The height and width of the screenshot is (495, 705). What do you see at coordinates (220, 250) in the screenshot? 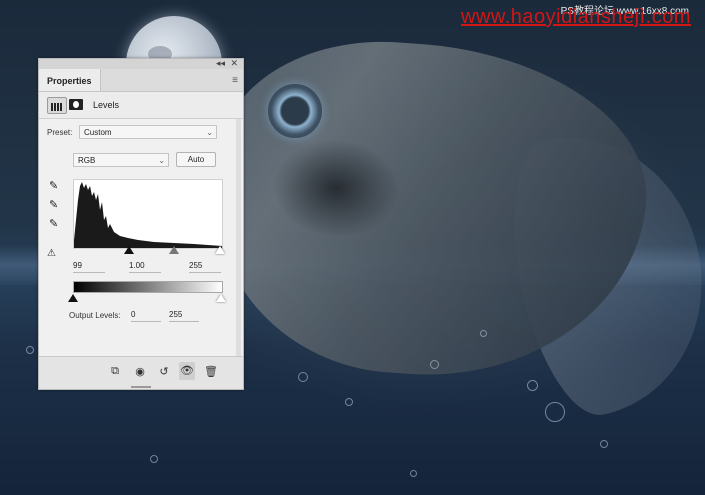
I see `input-white-slider` at bounding box center [220, 250].